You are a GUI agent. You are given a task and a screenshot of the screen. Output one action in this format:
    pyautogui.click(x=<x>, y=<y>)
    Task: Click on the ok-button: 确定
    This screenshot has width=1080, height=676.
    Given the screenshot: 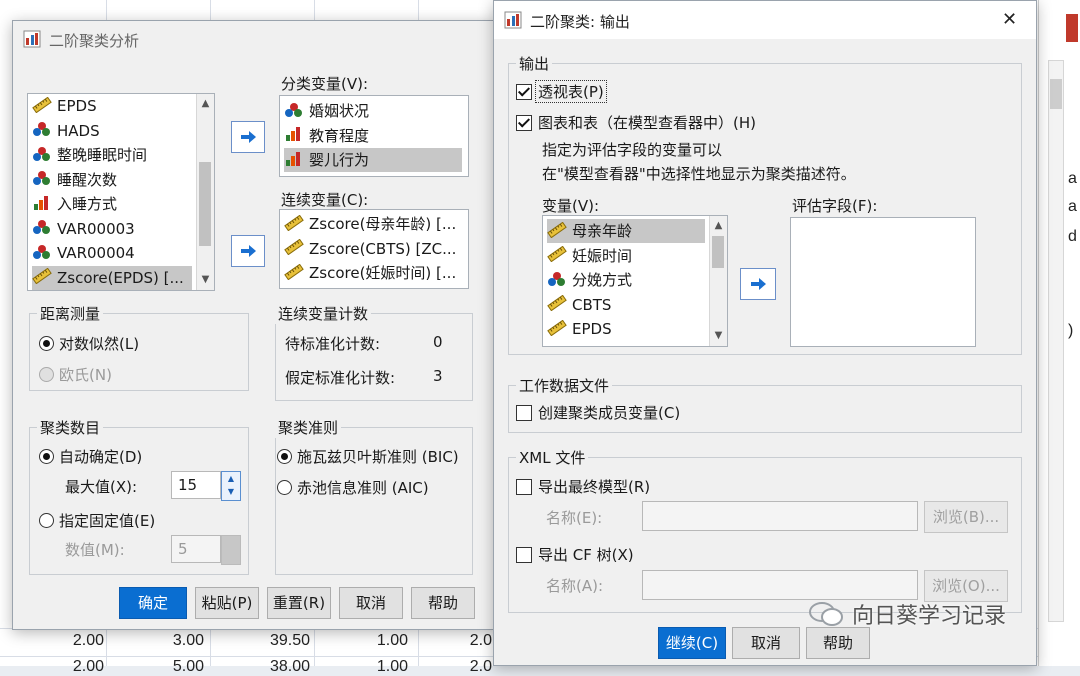 What is the action you would take?
    pyautogui.click(x=153, y=603)
    